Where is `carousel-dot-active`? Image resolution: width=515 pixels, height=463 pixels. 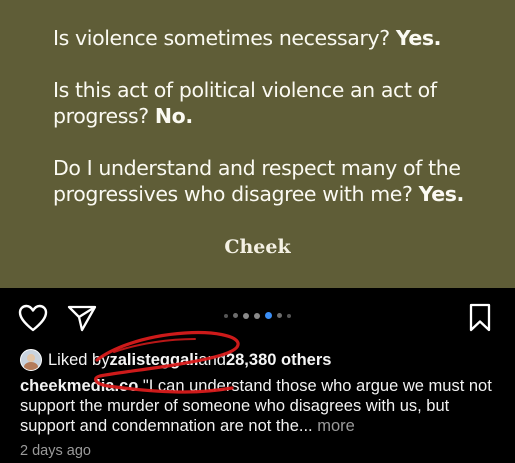
carousel-dot-active is located at coordinates (268, 315).